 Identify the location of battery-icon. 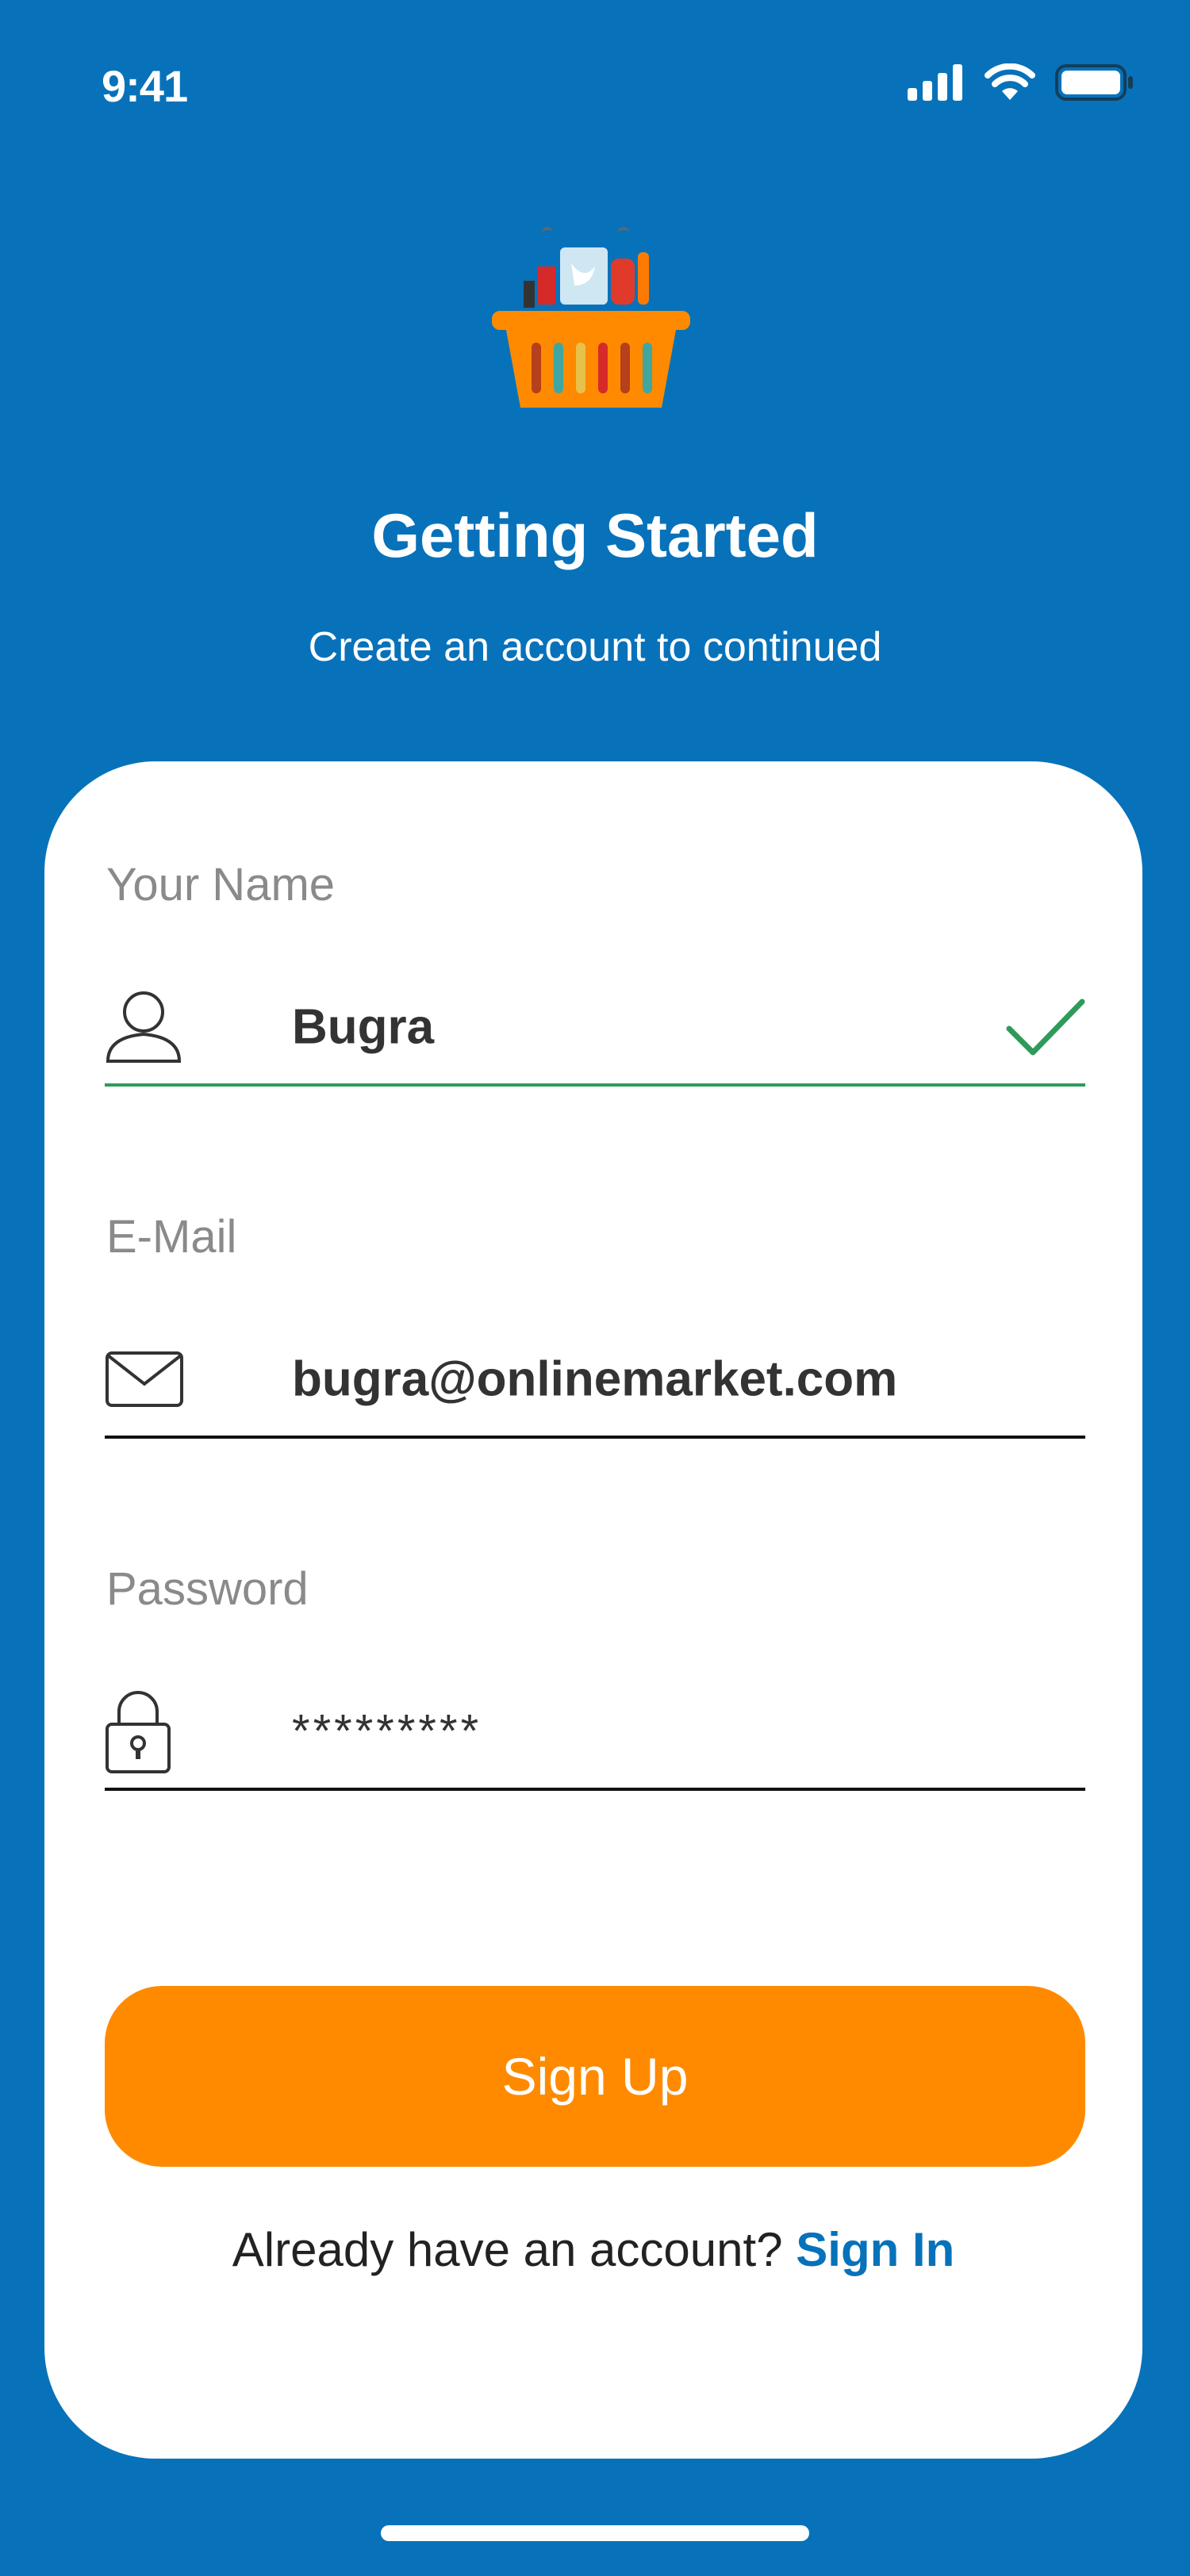
(1094, 82).